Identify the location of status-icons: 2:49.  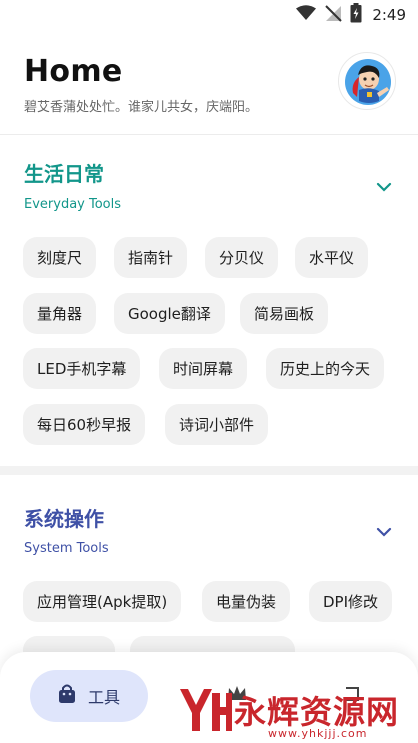
(351, 15).